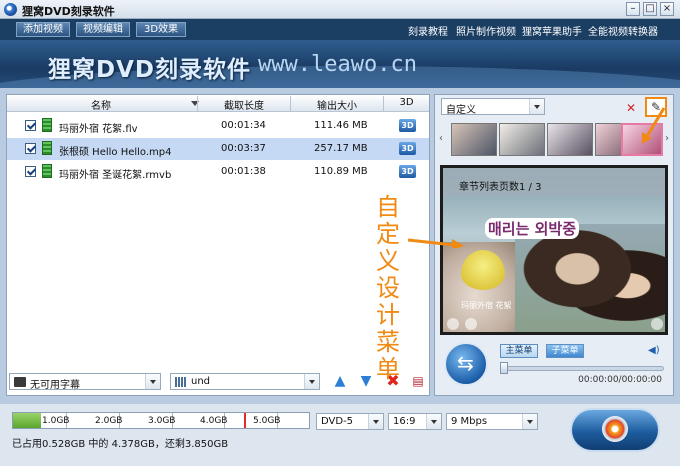 This screenshot has width=680, height=466. I want to click on preview-end-icon, so click(657, 324).